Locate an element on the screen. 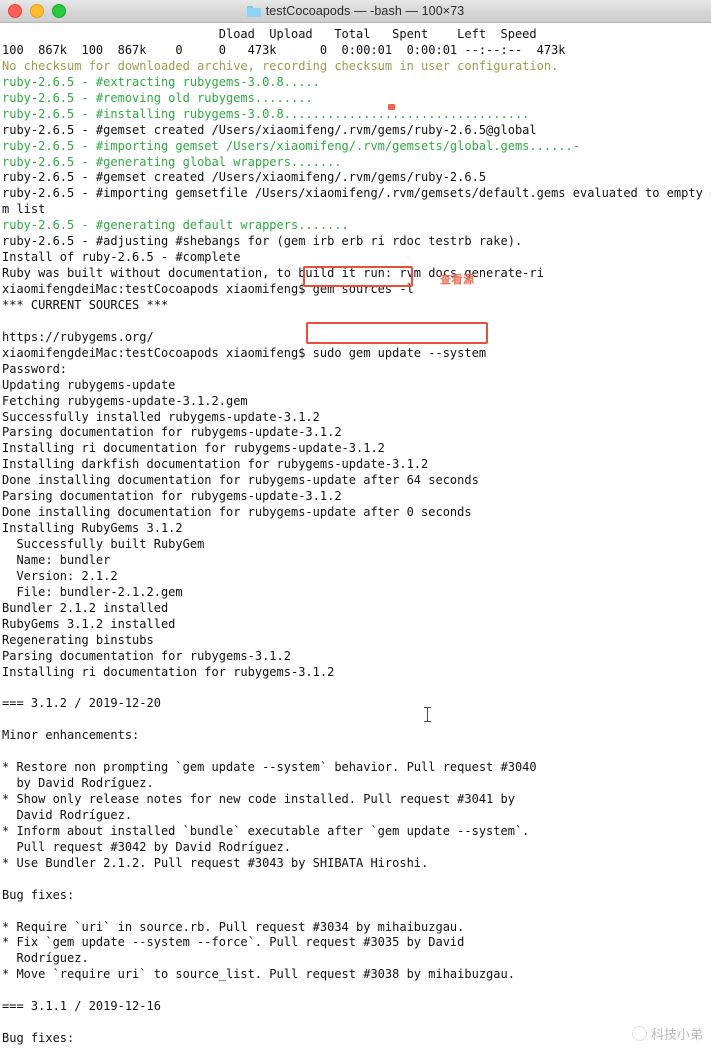 This screenshot has width=711, height=1052. terminal-line: Minor enhancements: is located at coordinates (71, 735).